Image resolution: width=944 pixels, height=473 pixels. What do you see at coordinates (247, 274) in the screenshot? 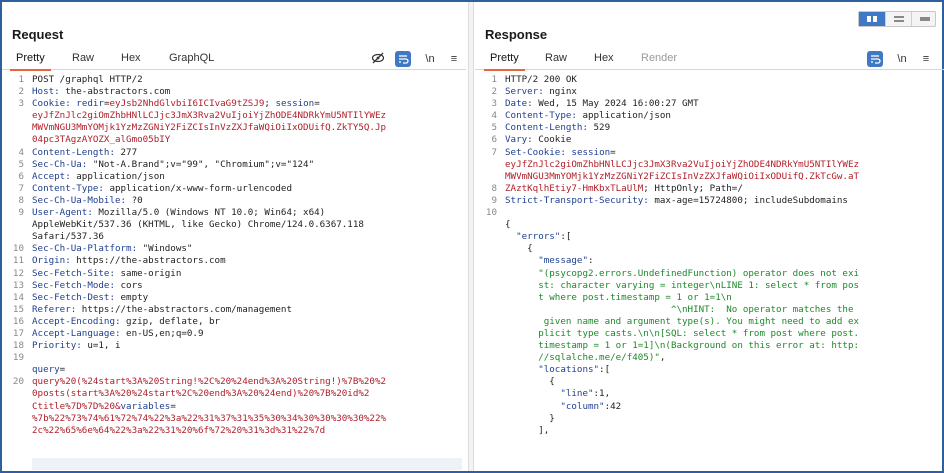
I see `code-line: Sec-Fetch-Site: same-origin` at bounding box center [247, 274].